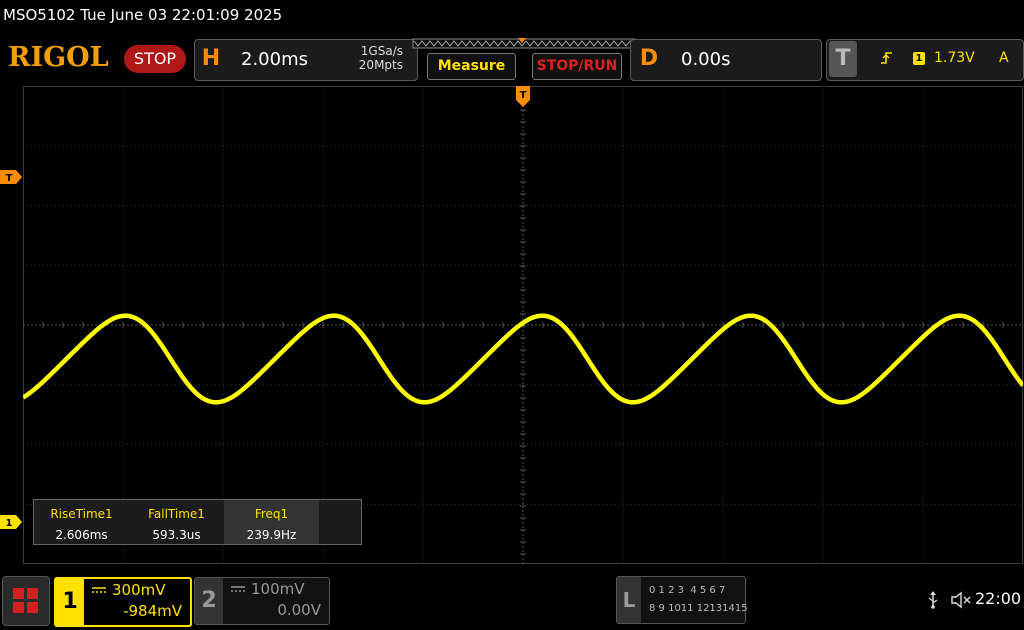 The image size is (1024, 630). What do you see at coordinates (512, 16) in the screenshot?
I see `title-bar: MSO5102 Tue June 03 22:01:09 2025` at bounding box center [512, 16].